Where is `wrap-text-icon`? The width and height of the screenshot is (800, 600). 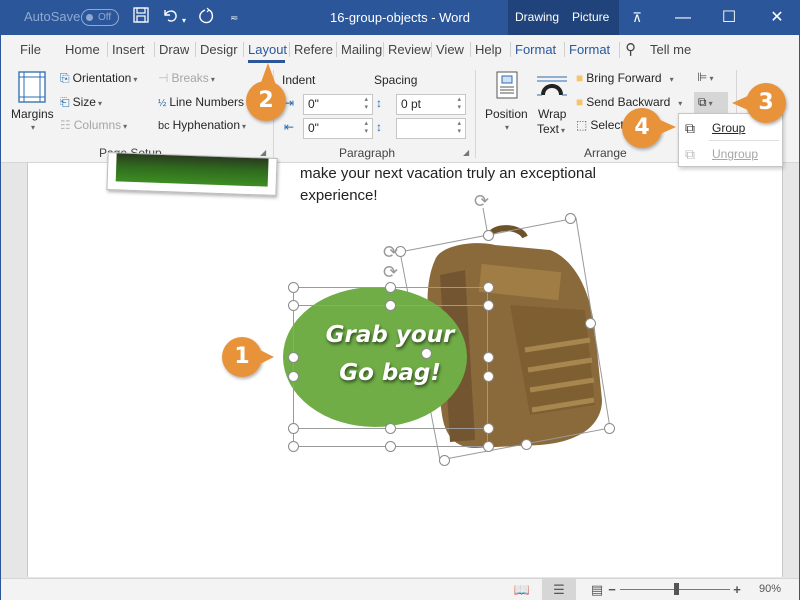
wrap-text-icon is located at coordinates (552, 87).